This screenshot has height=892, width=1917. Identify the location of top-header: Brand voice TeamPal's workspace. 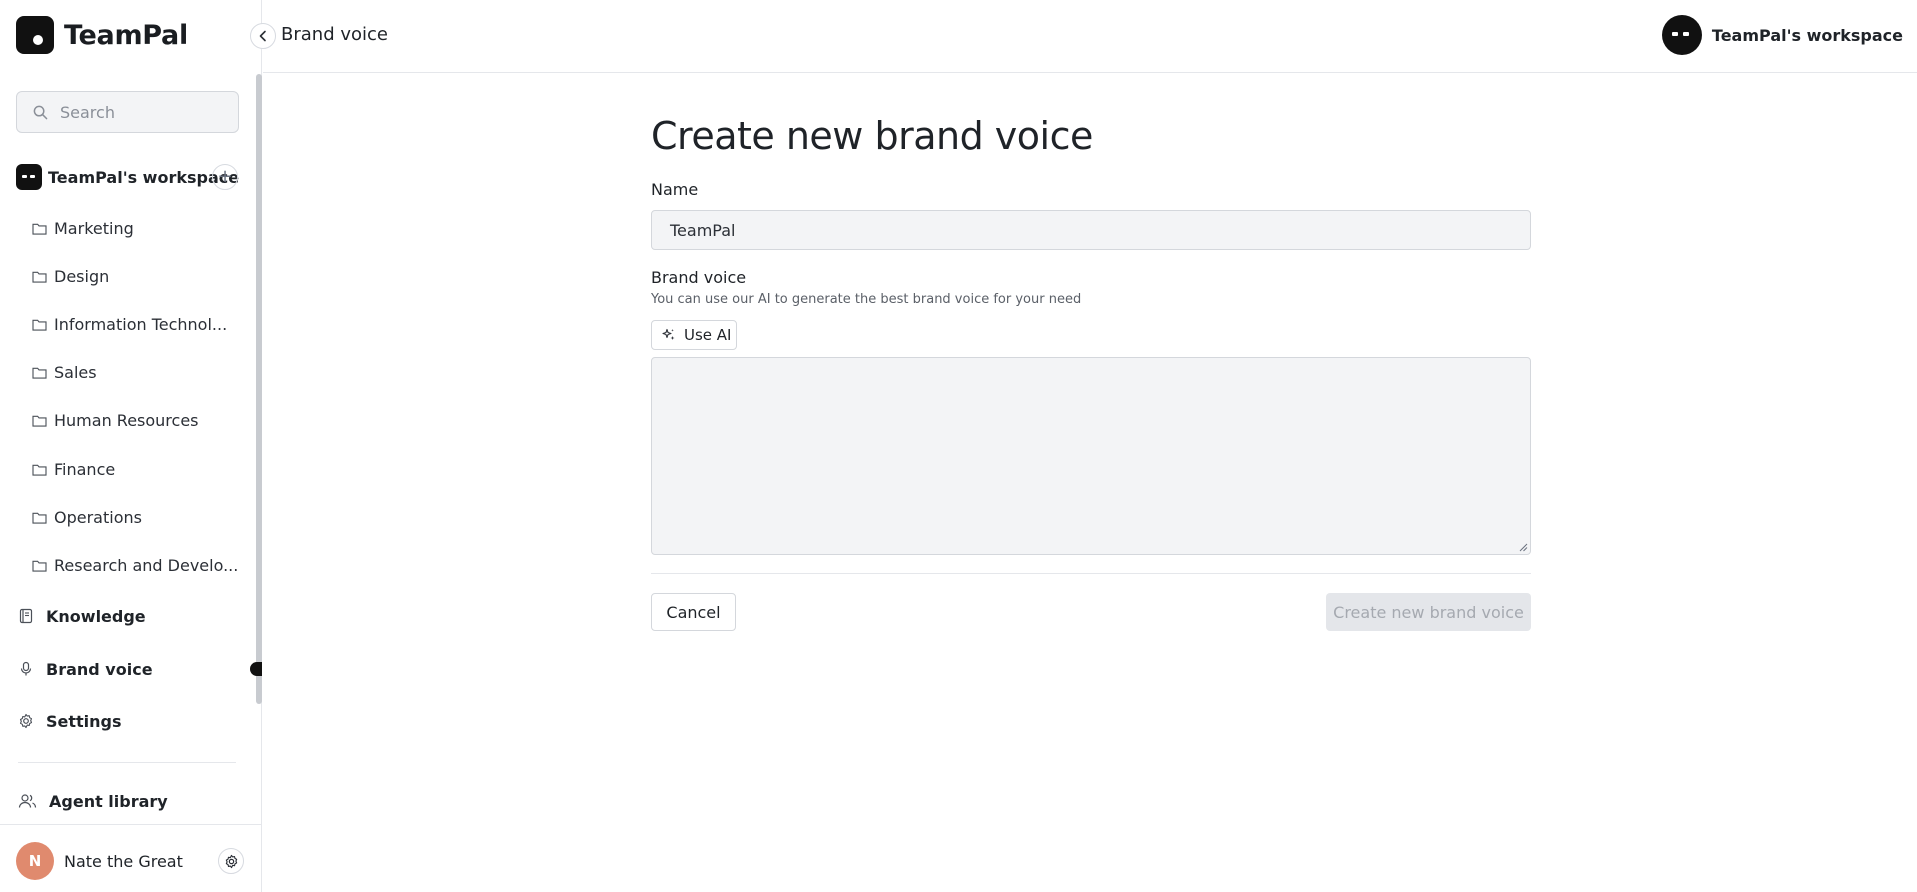
(1090, 36).